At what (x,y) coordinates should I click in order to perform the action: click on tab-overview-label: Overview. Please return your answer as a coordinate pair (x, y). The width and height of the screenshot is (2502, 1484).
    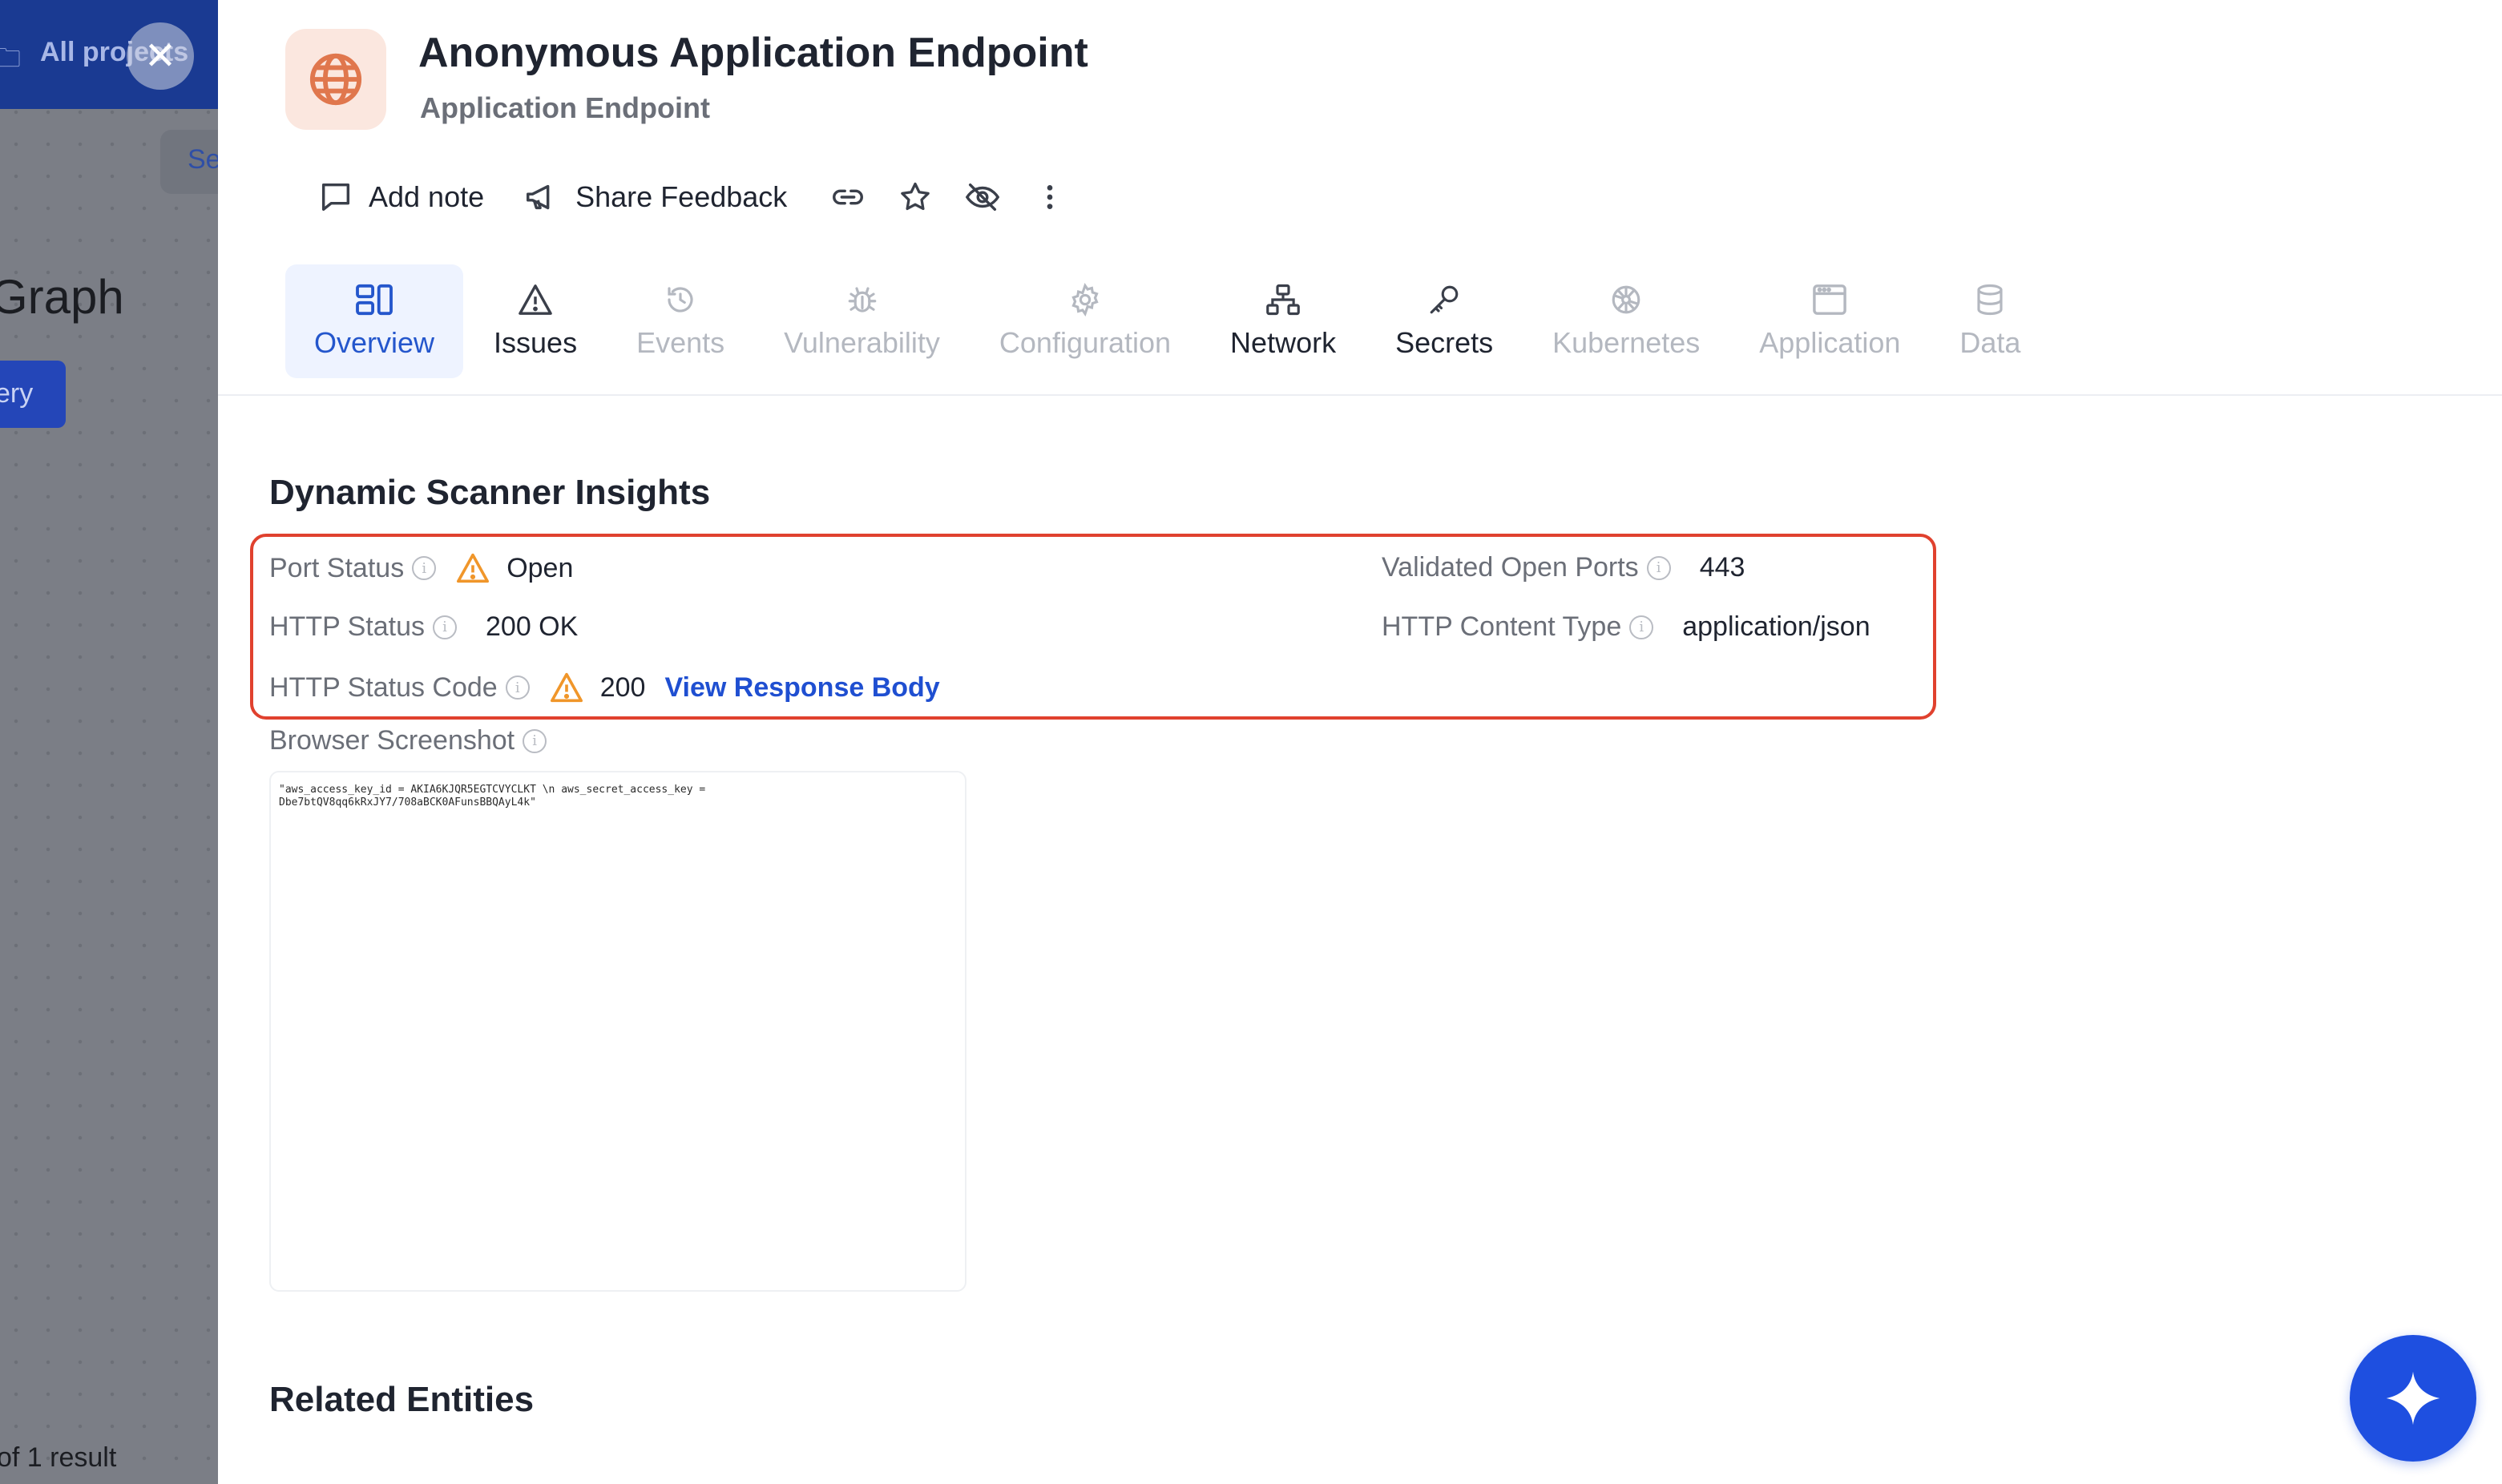
    Looking at the image, I should click on (375, 343).